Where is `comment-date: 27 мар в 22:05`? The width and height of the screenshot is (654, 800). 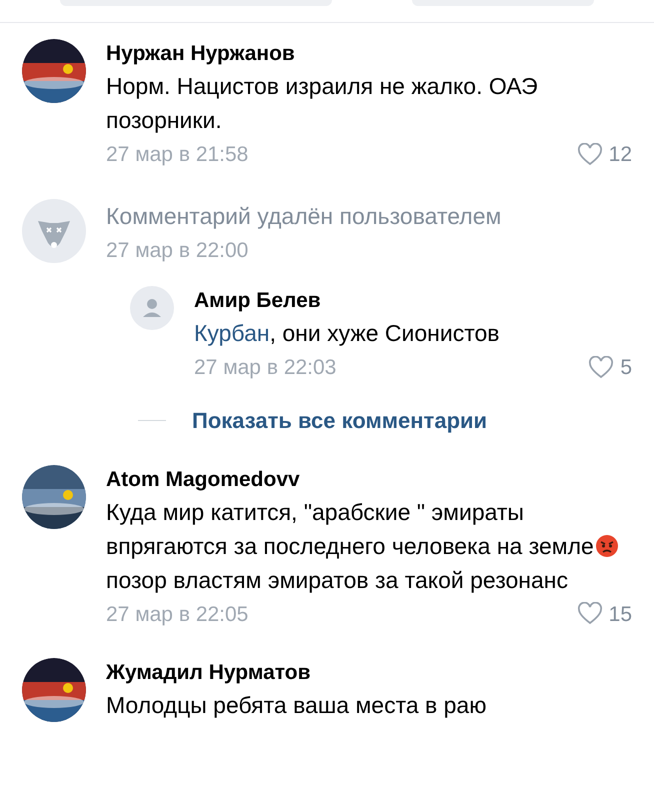
comment-date: 27 мар в 22:05 is located at coordinates (177, 615).